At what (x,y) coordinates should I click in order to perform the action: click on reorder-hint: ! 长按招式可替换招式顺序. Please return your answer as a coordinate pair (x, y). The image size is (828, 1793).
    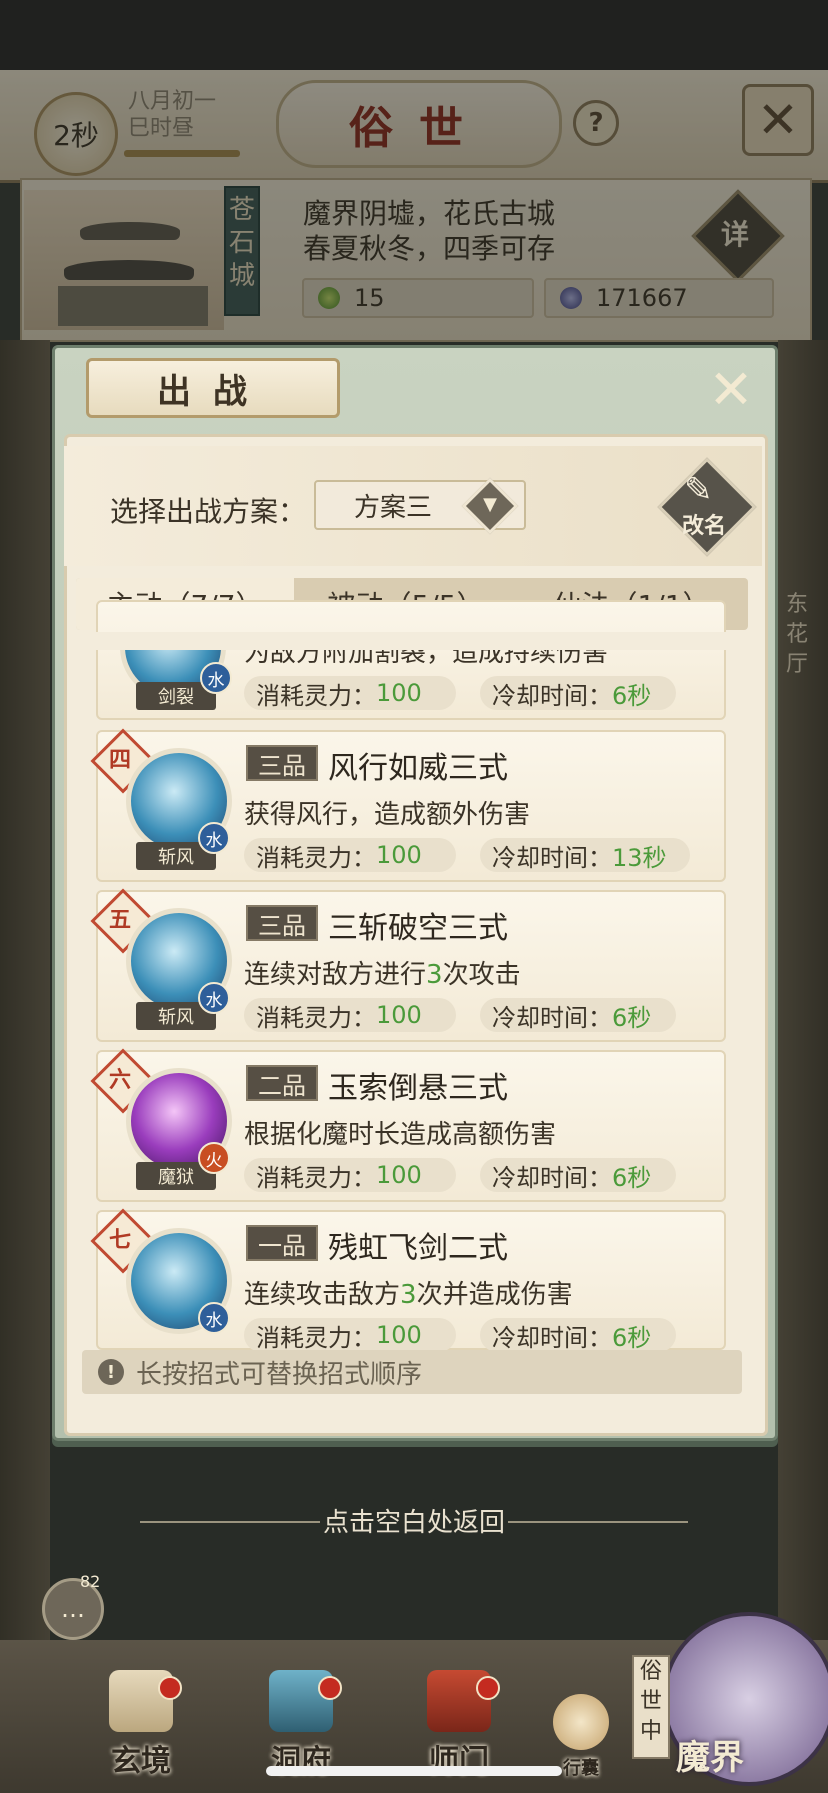
    Looking at the image, I should click on (412, 1372).